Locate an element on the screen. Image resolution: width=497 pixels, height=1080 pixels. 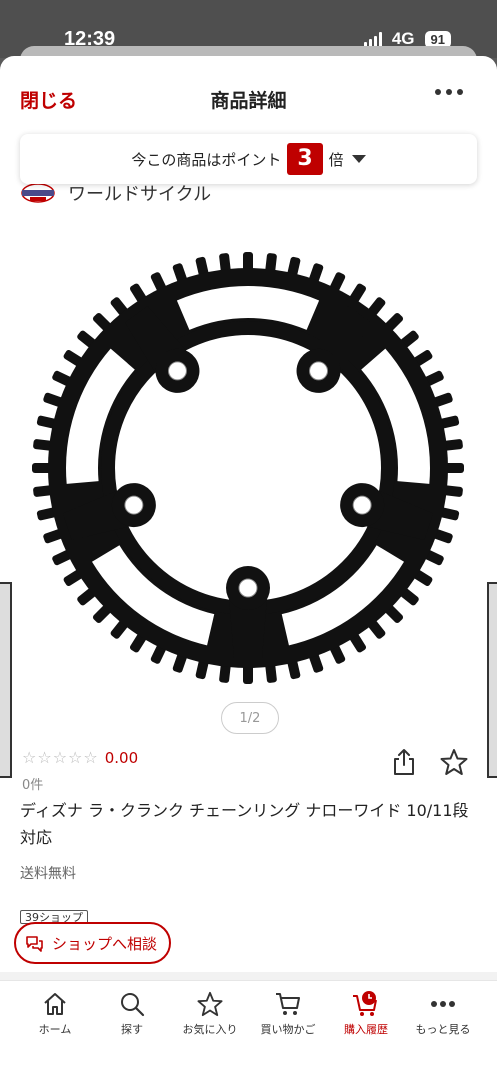
more-options-icon is located at coordinates (449, 92).